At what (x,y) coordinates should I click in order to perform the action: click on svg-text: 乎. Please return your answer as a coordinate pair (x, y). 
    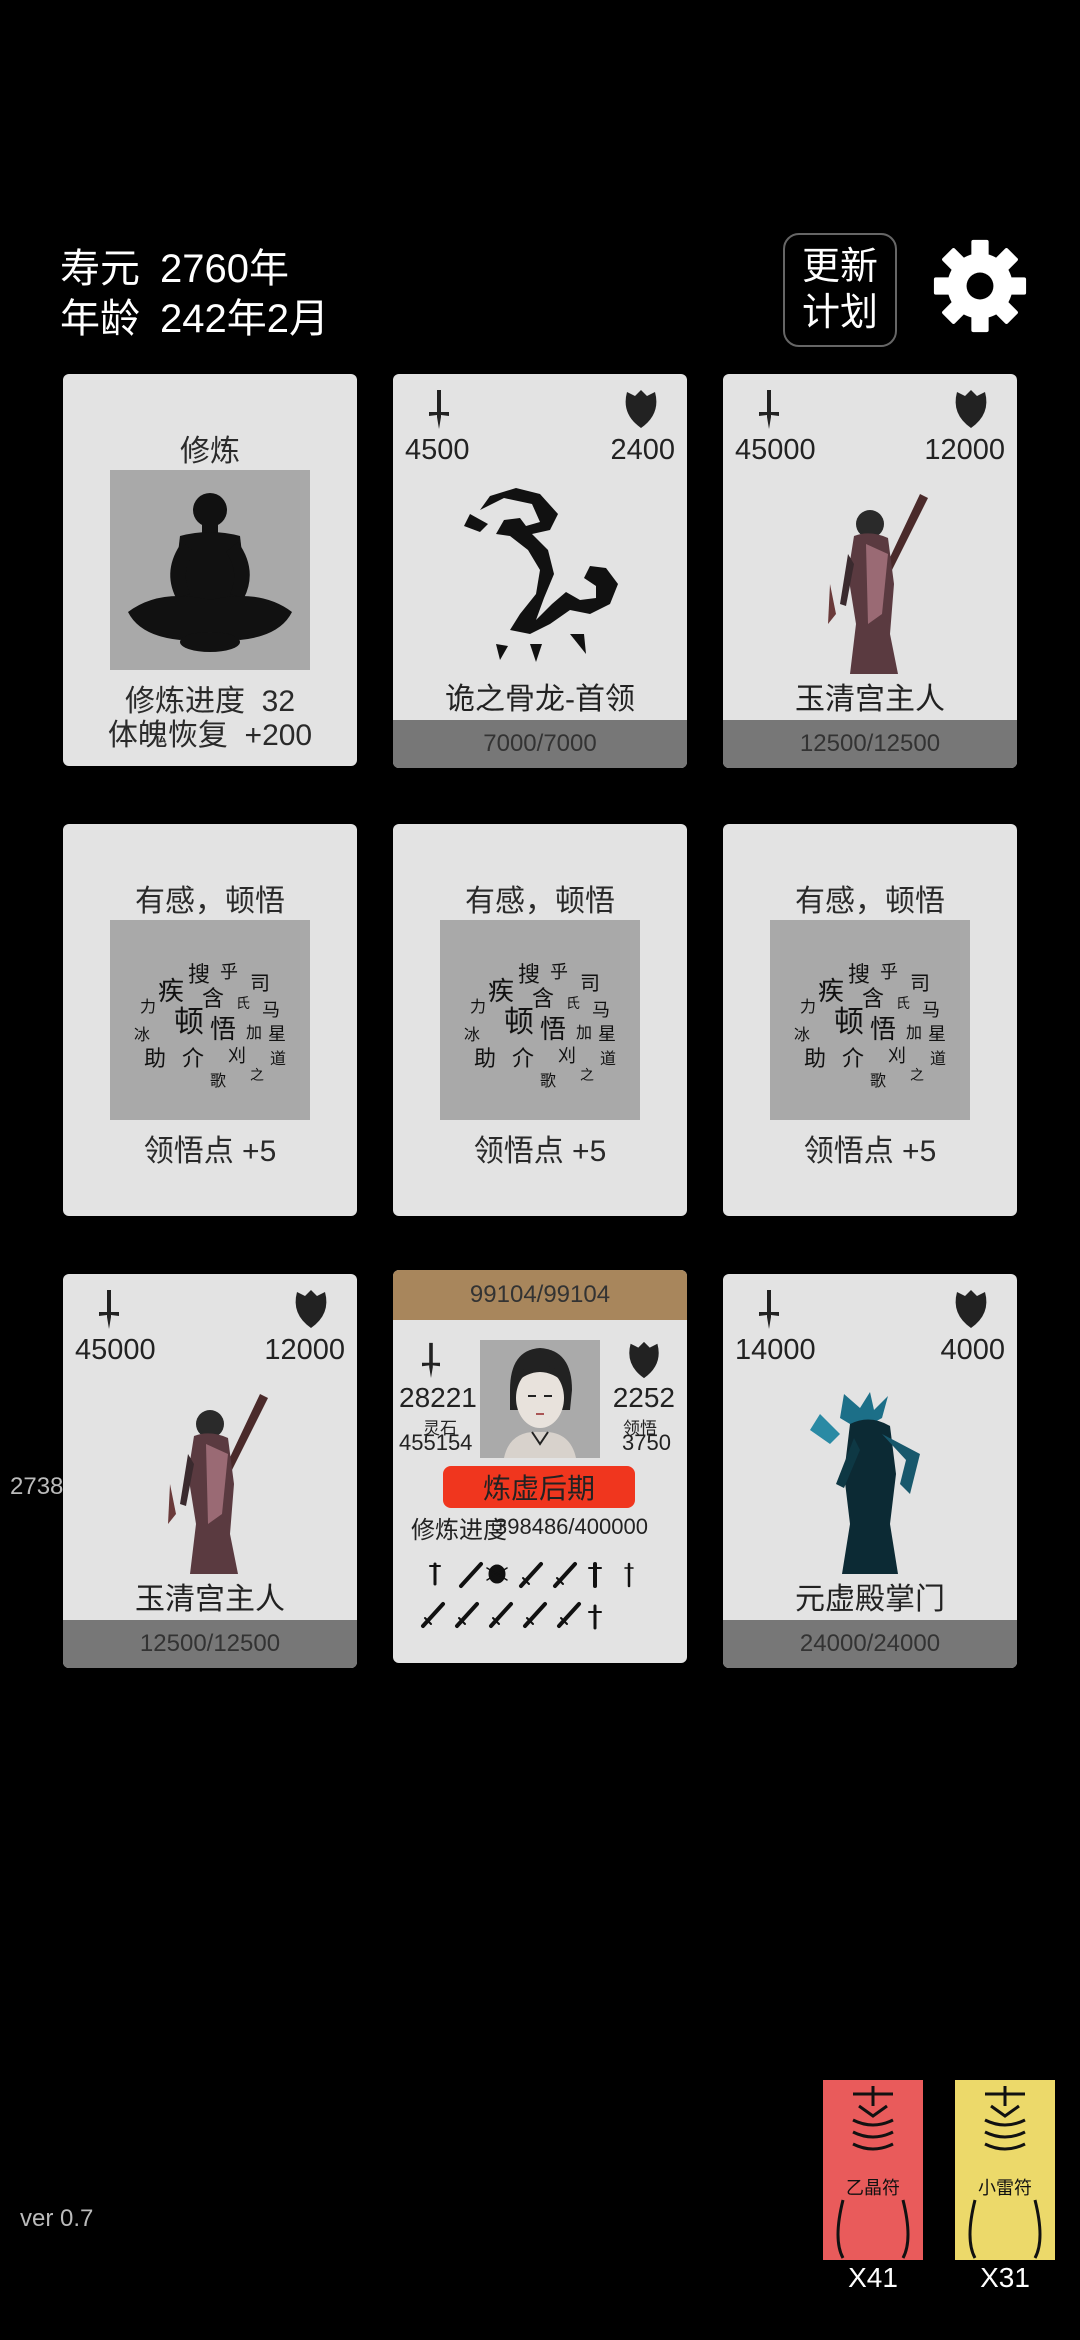
    Looking at the image, I should click on (559, 972).